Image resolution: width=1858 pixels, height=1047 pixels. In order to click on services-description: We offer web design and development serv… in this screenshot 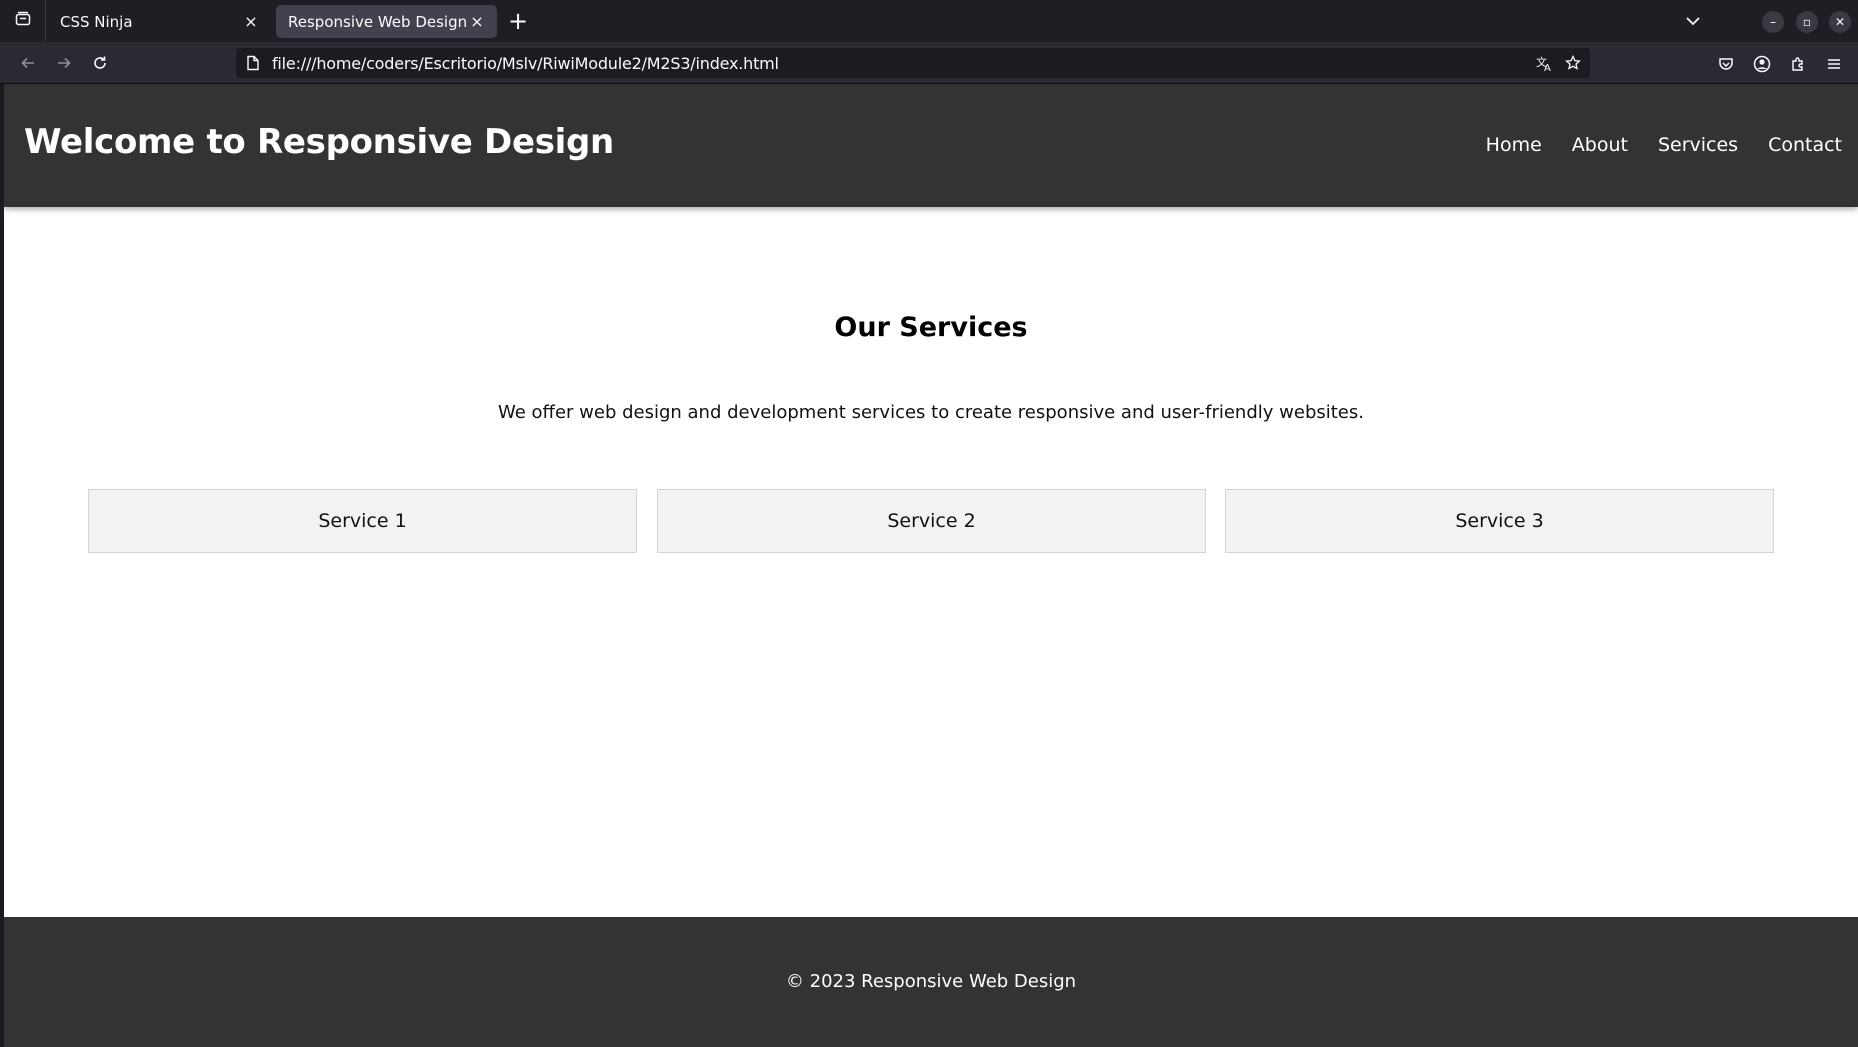, I will do `click(931, 412)`.